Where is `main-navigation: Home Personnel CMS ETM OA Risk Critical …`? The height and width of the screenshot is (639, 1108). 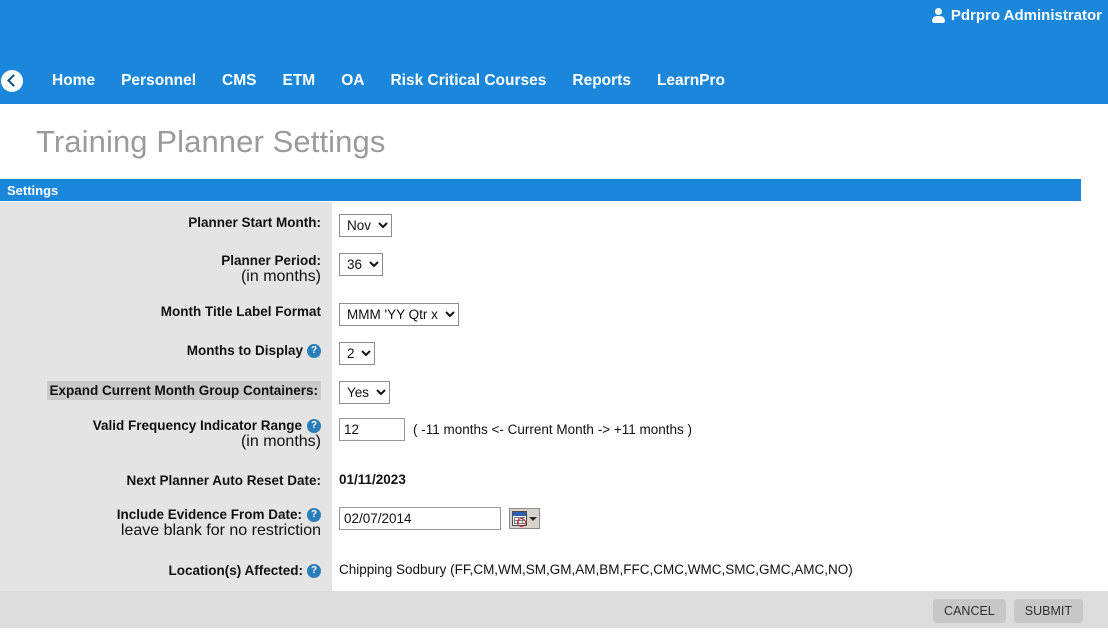
main-navigation: Home Personnel CMS ETM OA Risk Critical … is located at coordinates (369, 81).